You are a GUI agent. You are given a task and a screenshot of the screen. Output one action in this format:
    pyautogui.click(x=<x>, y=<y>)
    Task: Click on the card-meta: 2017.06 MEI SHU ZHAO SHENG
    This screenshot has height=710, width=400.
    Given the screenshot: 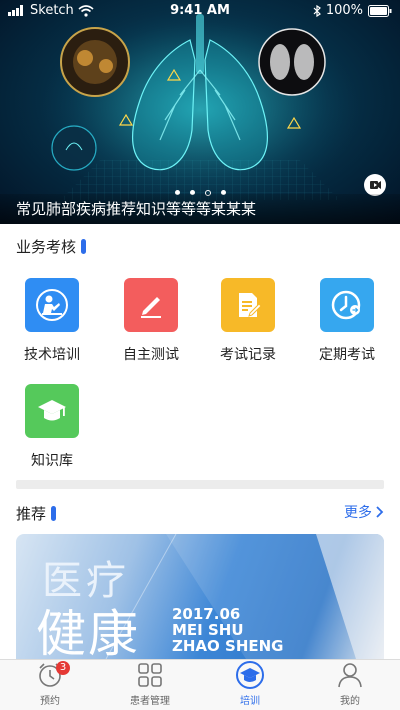 What is the action you would take?
    pyautogui.click(x=227, y=630)
    